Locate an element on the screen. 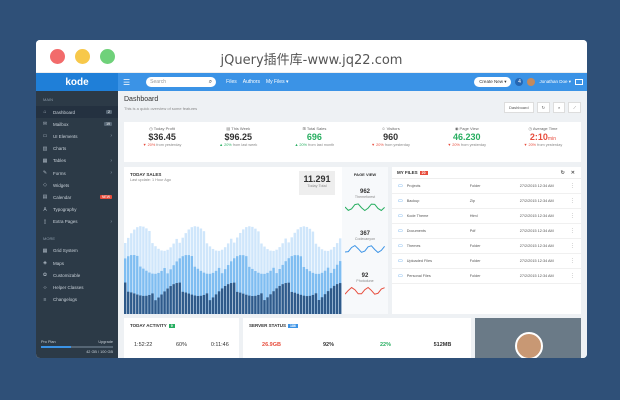 This screenshot has height=400, width=620. sidebar-item-mailbox: ✉ Mailbox 19 is located at coordinates (77, 124).